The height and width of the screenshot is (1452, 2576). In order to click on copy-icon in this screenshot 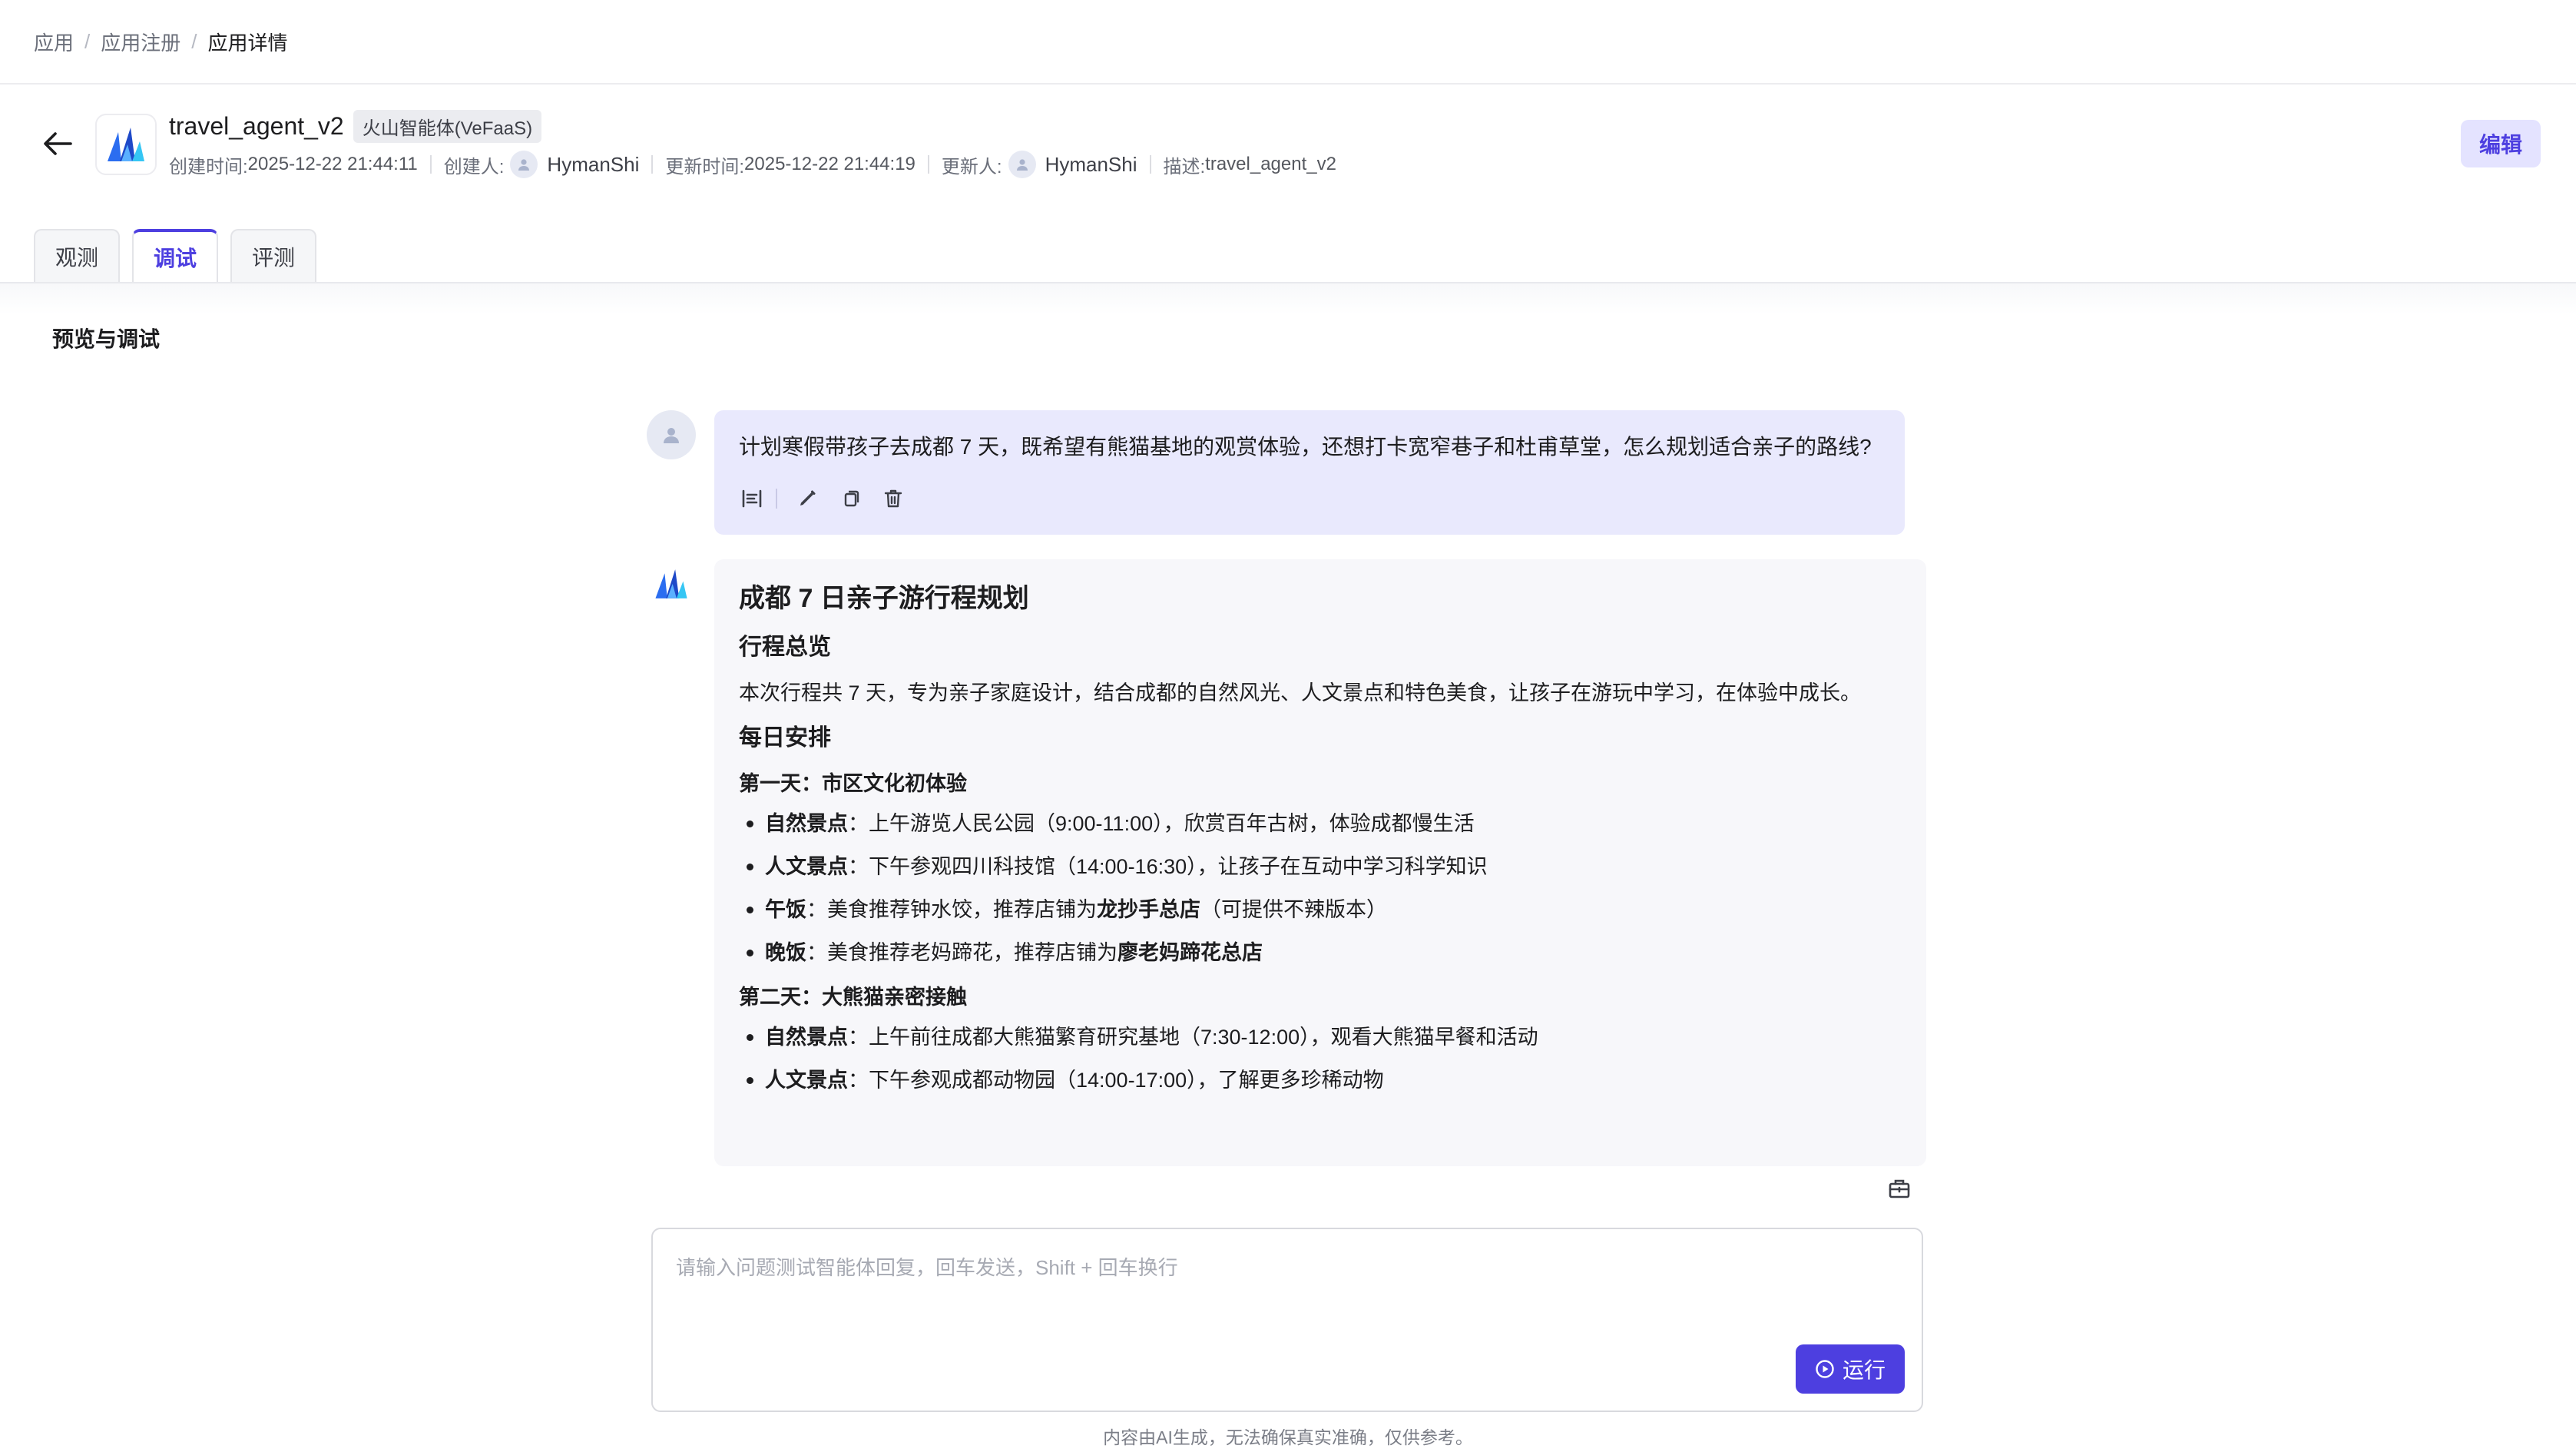, I will do `click(850, 499)`.